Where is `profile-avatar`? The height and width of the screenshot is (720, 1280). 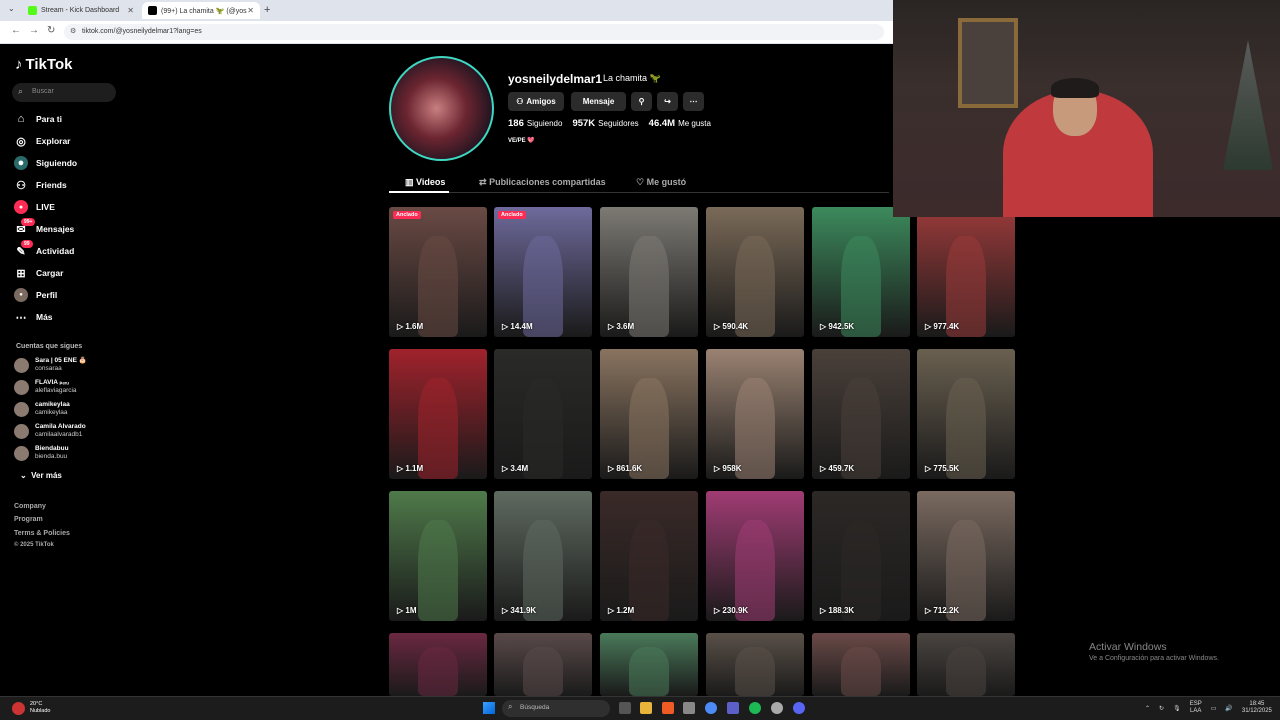 profile-avatar is located at coordinates (441, 108).